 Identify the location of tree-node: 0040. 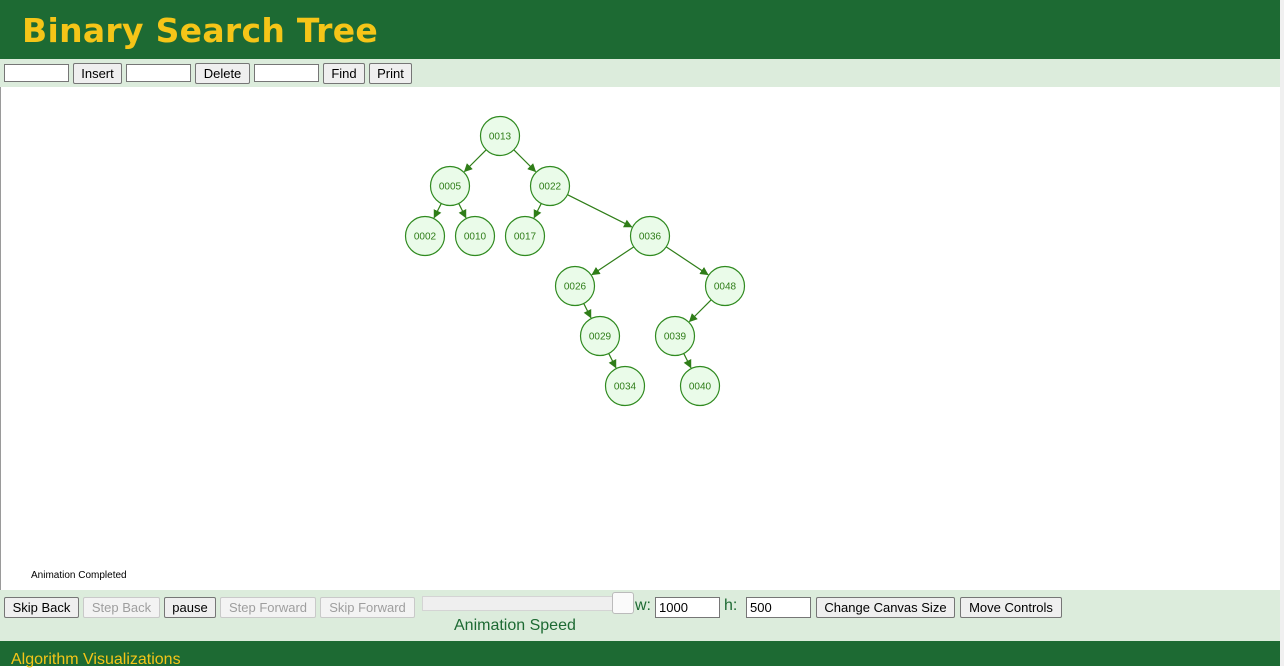
(700, 386).